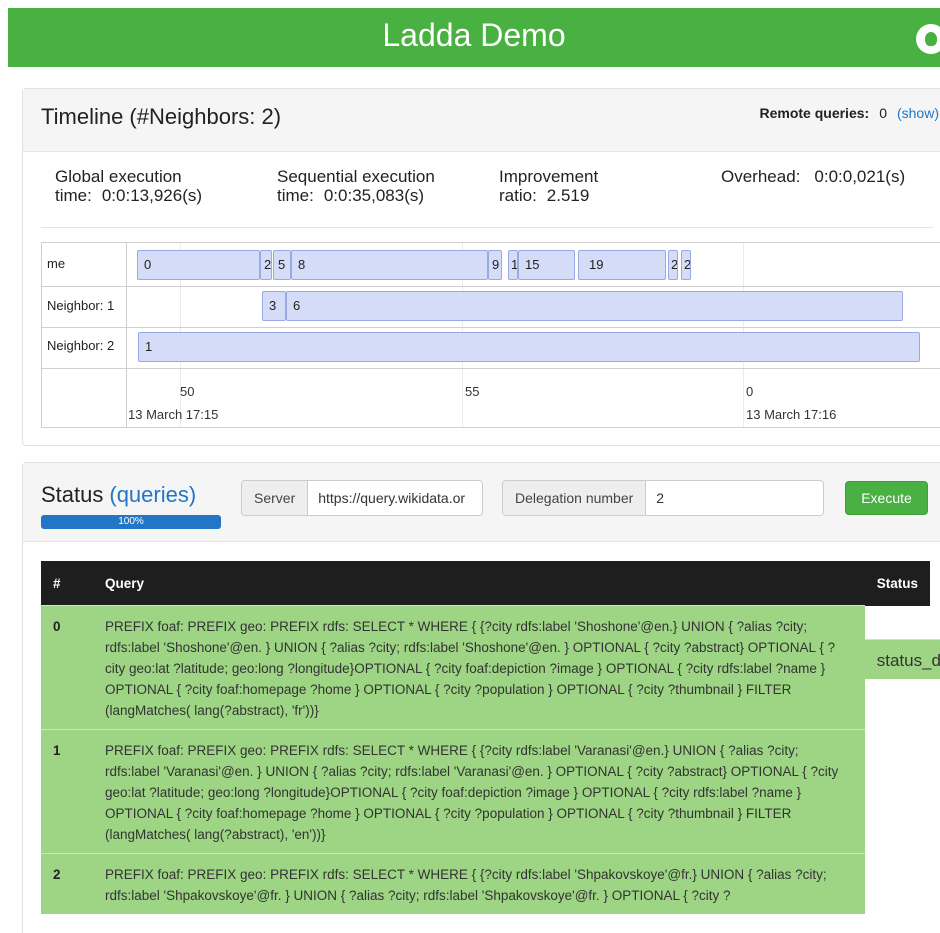  Describe the element at coordinates (886, 498) in the screenshot. I see `execute-button: Execute` at that location.